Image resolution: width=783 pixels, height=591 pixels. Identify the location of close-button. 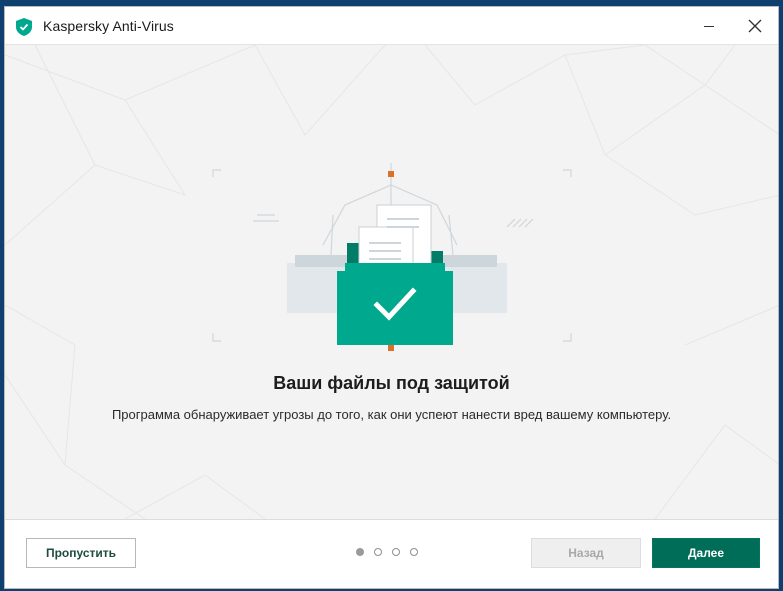
(755, 26).